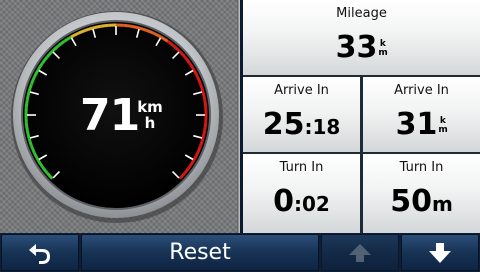 Image resolution: width=480 pixels, height=272 pixels. I want to click on turn-time-field: Turn In 0:02, so click(301, 193).